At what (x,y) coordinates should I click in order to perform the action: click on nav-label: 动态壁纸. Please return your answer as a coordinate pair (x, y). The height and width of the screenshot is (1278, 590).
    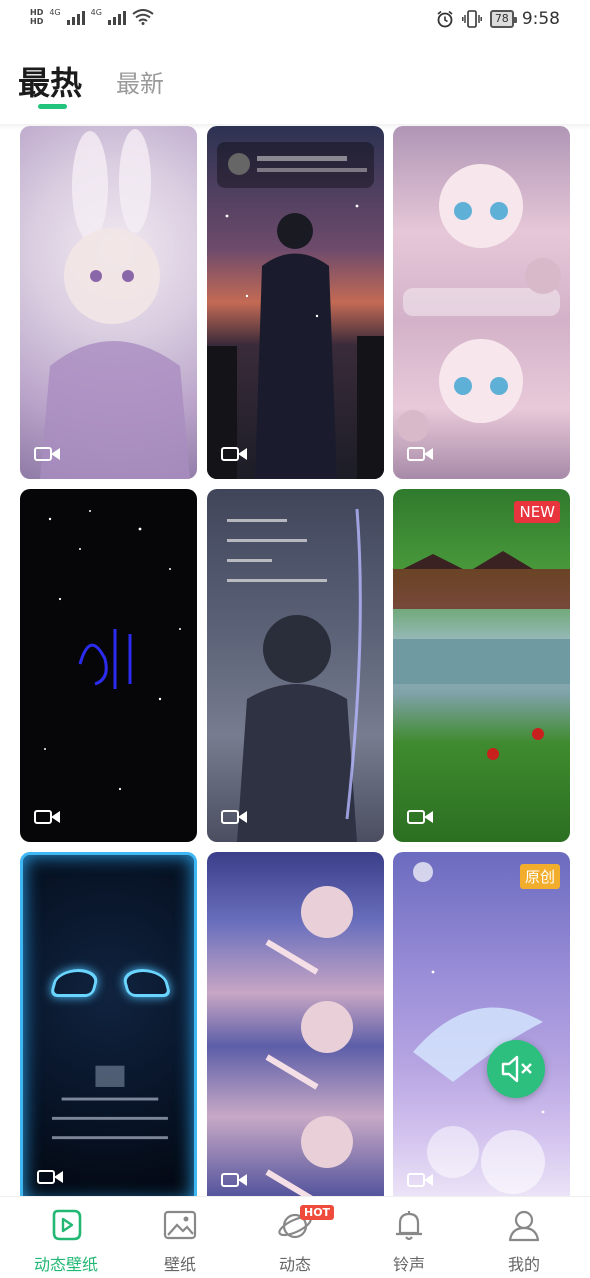
    Looking at the image, I should click on (65, 1264).